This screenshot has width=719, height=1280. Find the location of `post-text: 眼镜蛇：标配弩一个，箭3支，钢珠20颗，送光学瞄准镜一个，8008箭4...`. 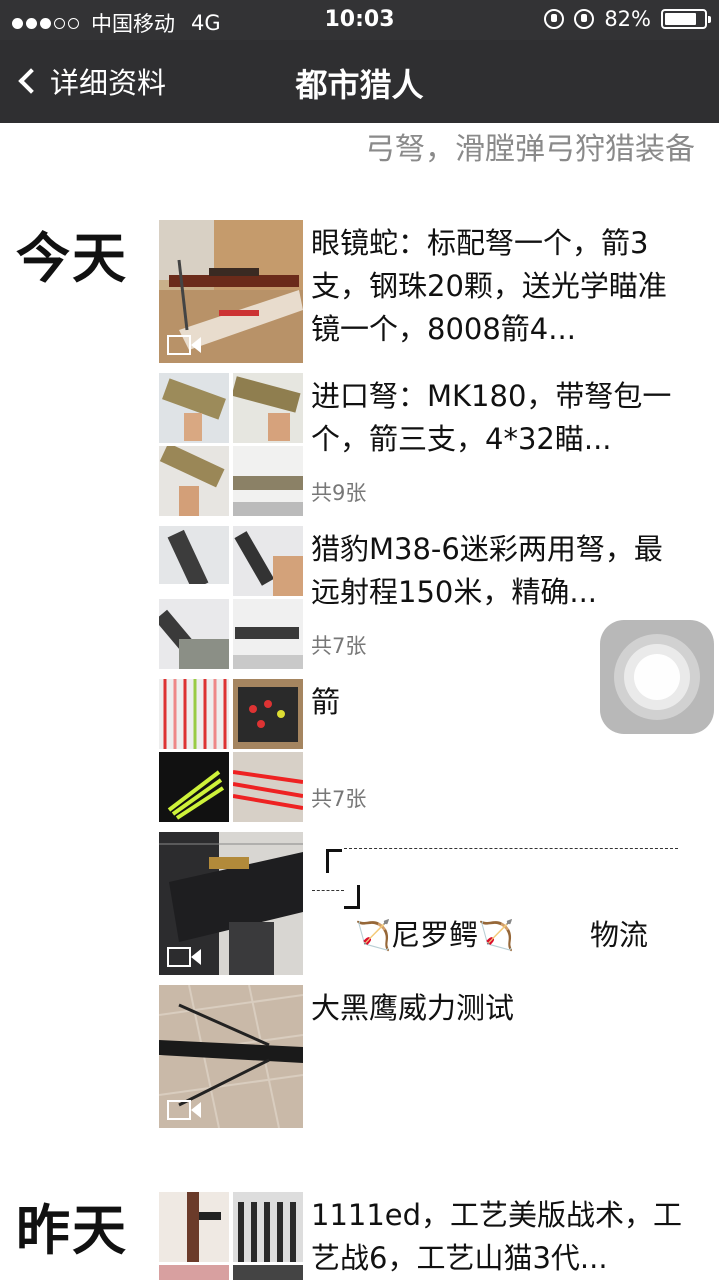

post-text: 眼镜蛇：标配弩一个，箭3支，钢珠20颗，送光学瞄准镜一个，8008箭4... is located at coordinates (489, 286).